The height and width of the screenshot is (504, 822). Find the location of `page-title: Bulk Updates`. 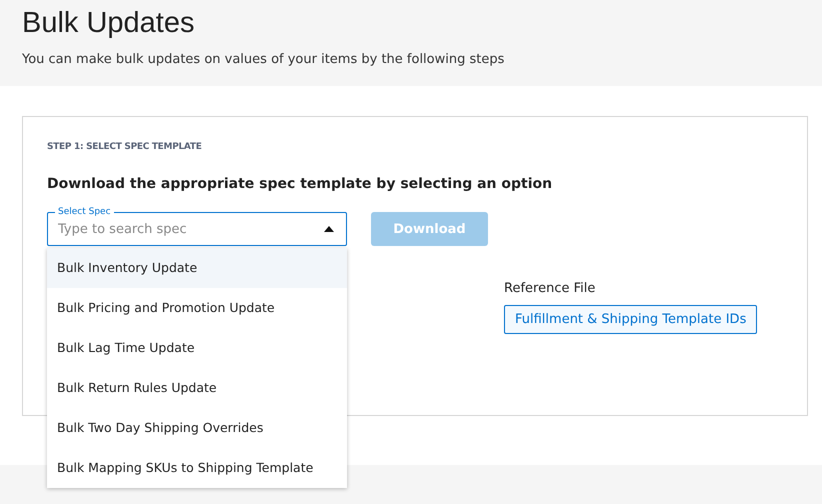

page-title: Bulk Updates is located at coordinates (109, 23).